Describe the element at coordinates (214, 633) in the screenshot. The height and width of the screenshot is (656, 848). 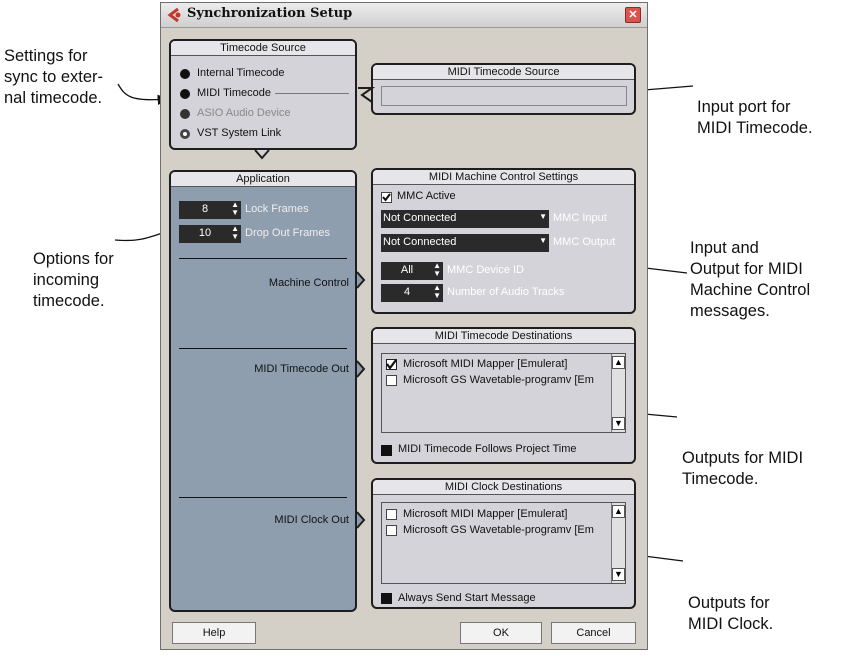
I see `help-button: Help` at that location.